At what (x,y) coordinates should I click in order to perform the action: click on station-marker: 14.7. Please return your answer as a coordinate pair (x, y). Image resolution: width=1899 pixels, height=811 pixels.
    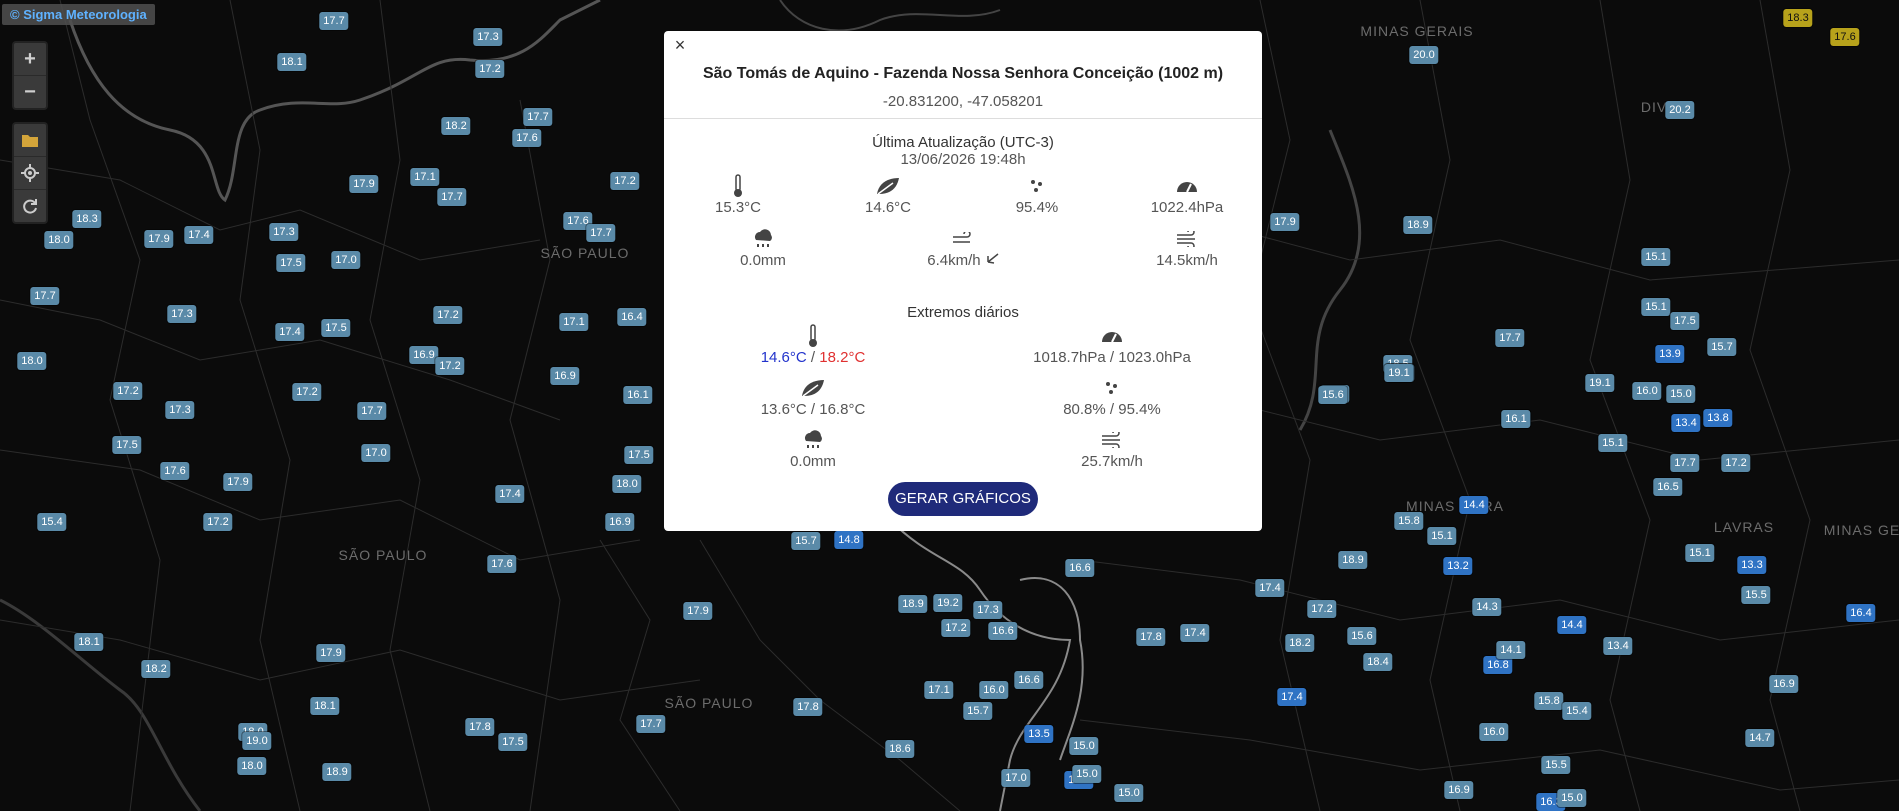
    Looking at the image, I should click on (1760, 738).